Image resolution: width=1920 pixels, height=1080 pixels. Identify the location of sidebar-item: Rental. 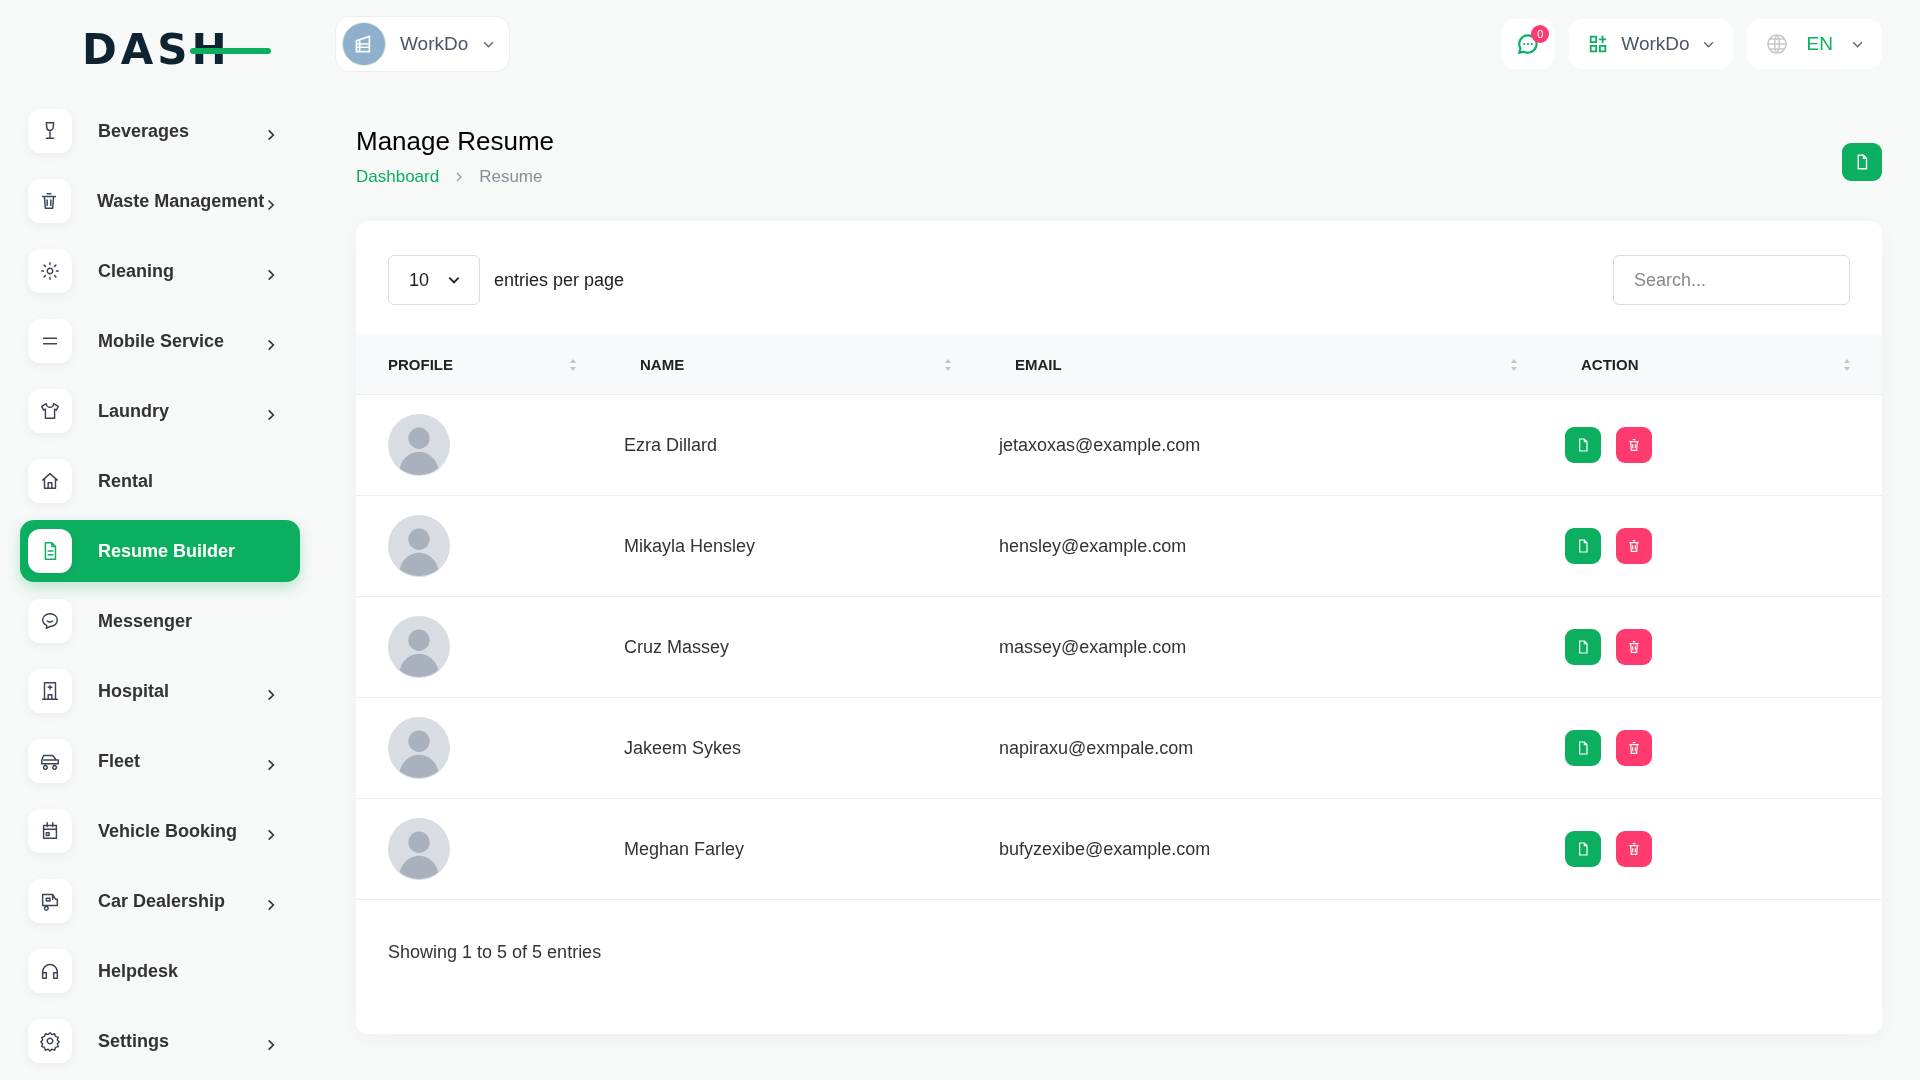
(160, 481).